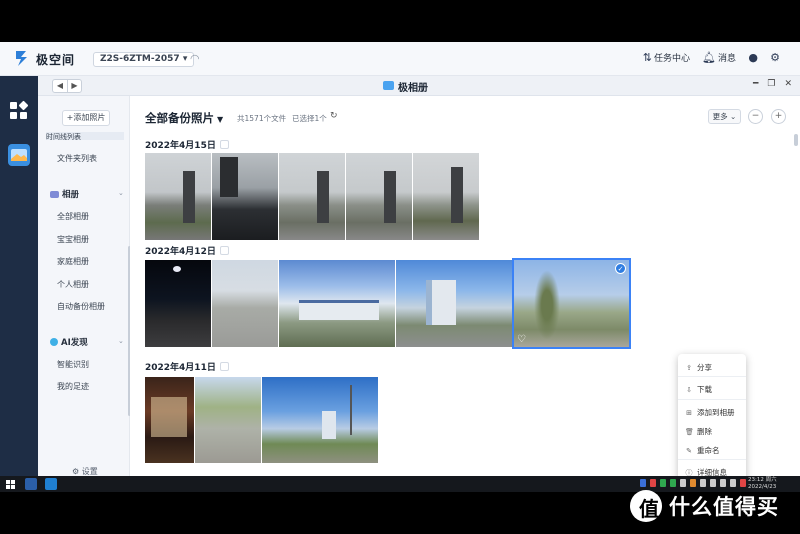  Describe the element at coordinates (646, 506) in the screenshot. I see `smzdm-logo-icon: 值` at that location.